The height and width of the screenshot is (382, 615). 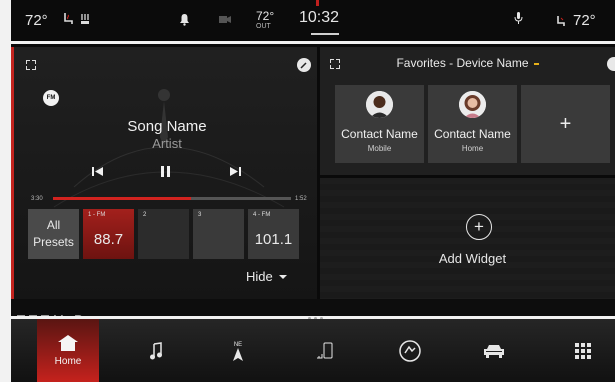 What do you see at coordinates (462, 63) in the screenshot?
I see `favorites-title-text: Favorites - Device Name` at bounding box center [462, 63].